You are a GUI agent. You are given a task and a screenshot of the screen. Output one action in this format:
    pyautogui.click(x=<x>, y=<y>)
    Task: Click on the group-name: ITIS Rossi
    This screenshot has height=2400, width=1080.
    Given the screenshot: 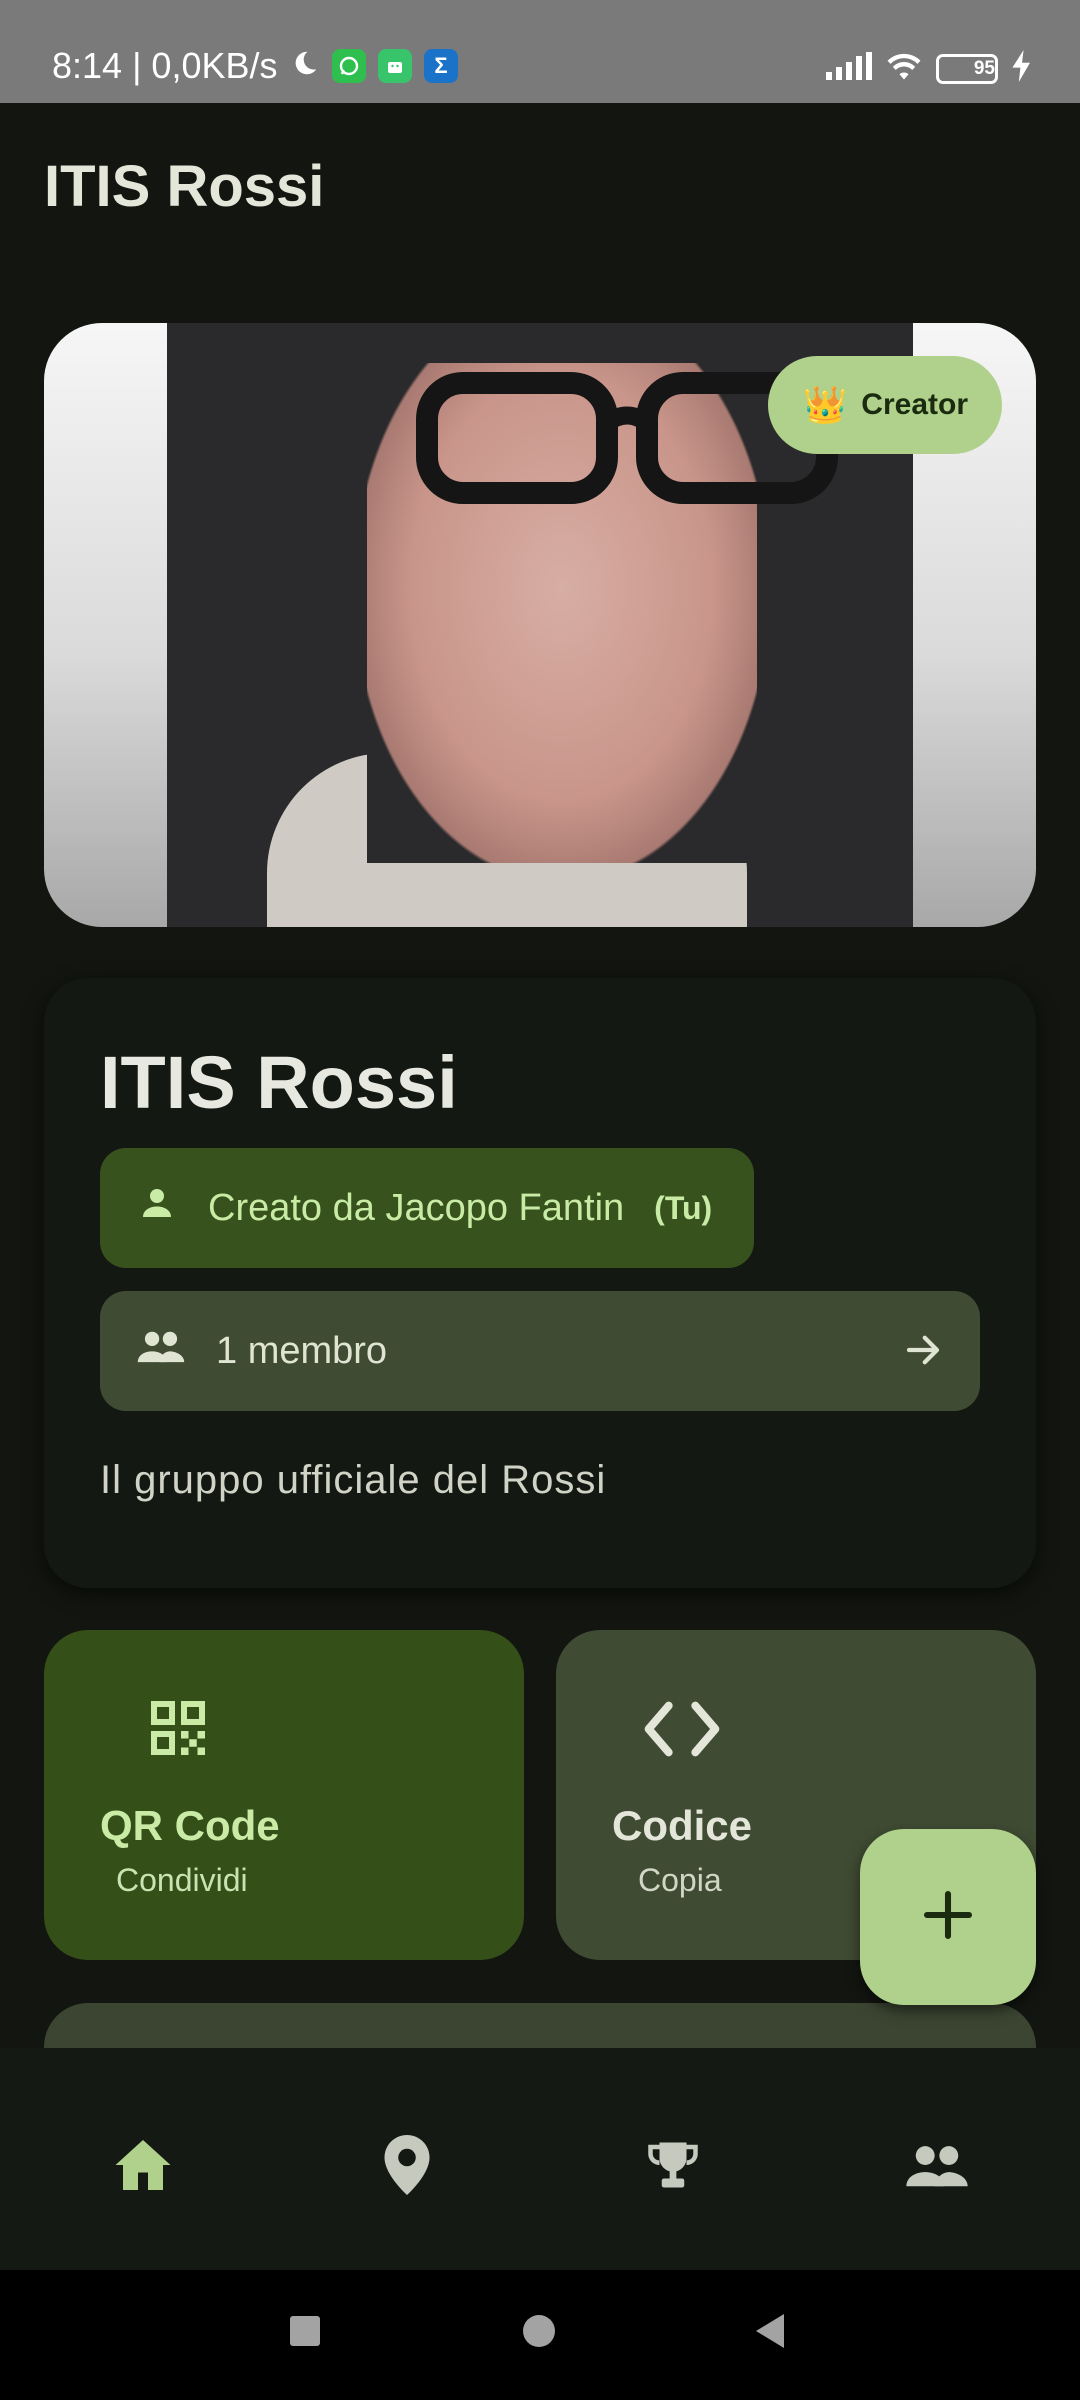 What is the action you would take?
    pyautogui.click(x=279, y=1082)
    